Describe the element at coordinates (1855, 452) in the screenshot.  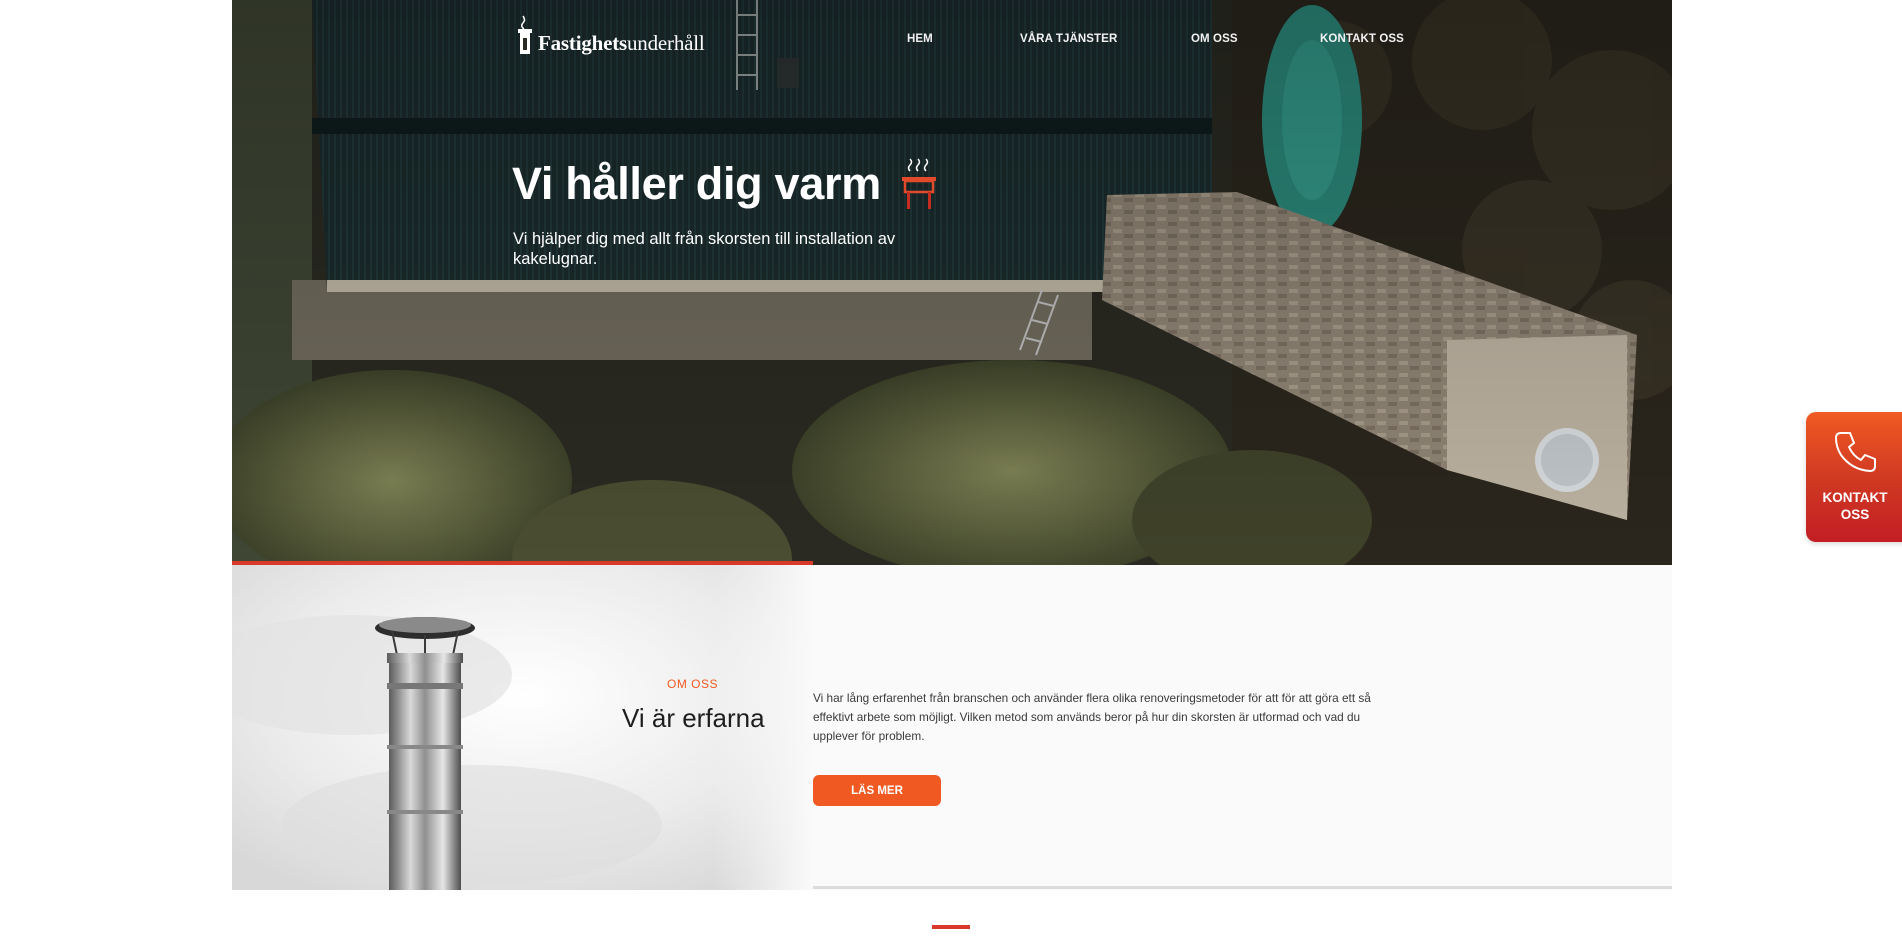
I see `phone-icon` at that location.